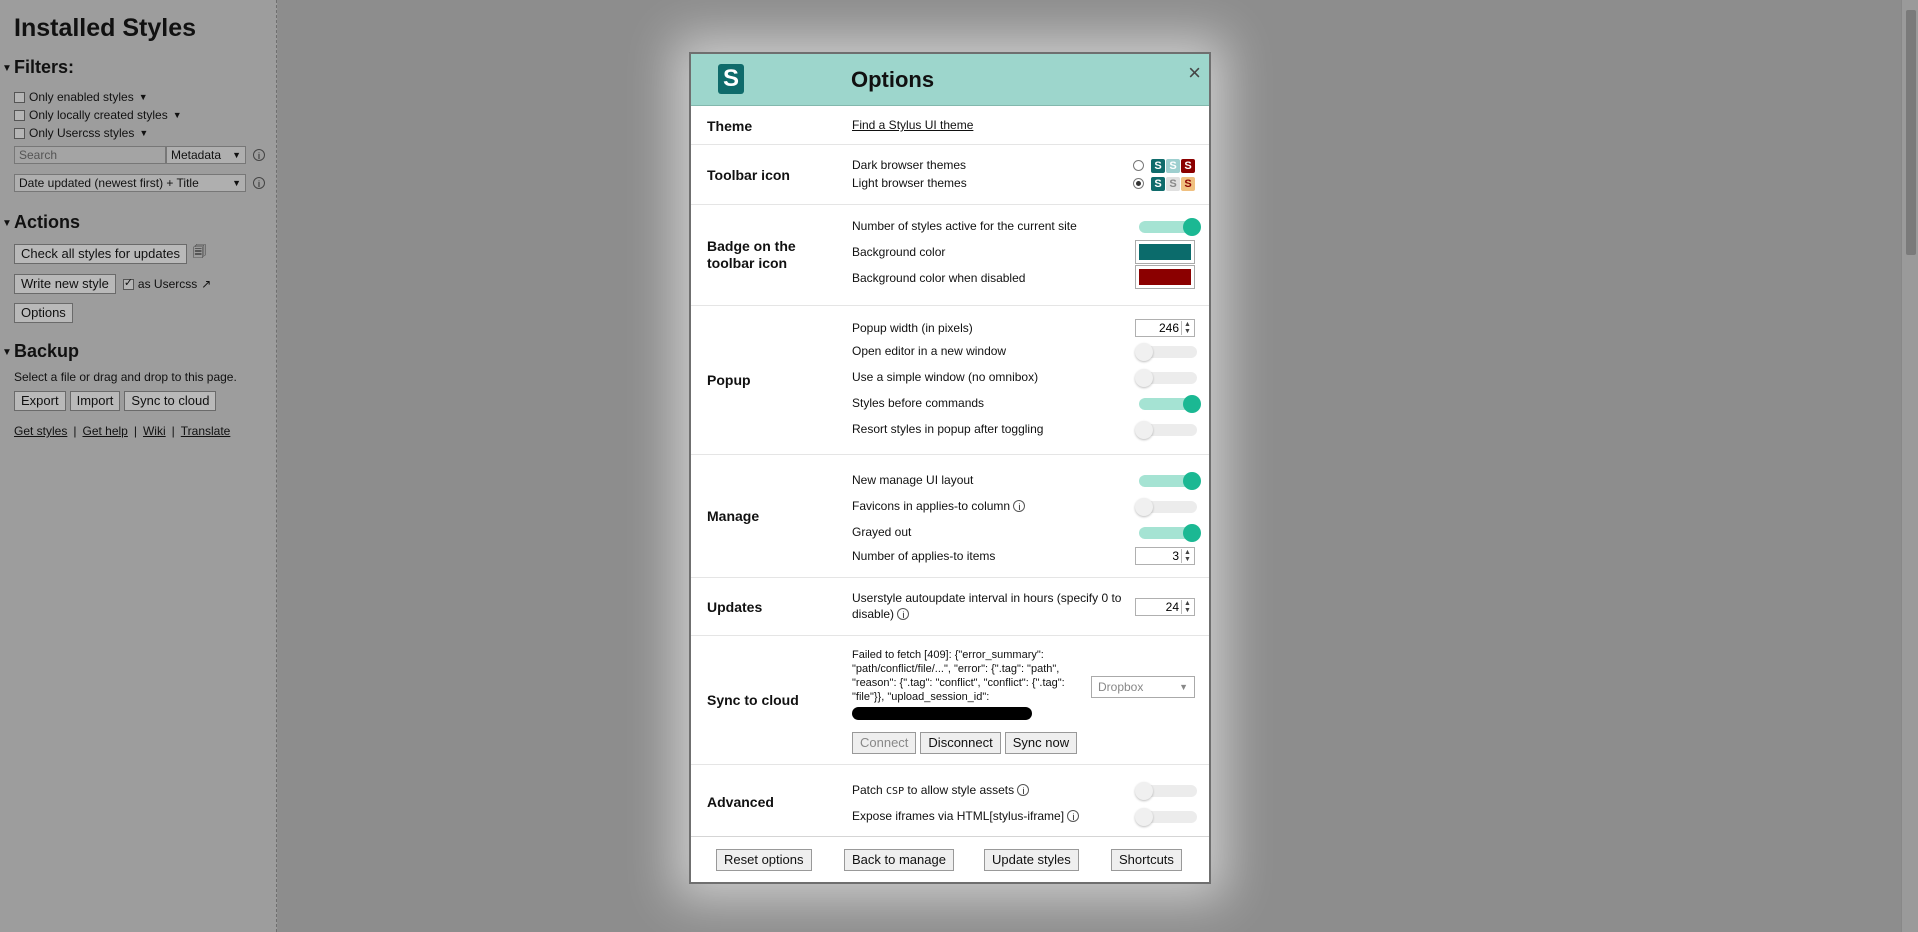 This screenshot has width=1918, height=932. Describe the element at coordinates (939, 506) in the screenshot. I see `favicons-label: Favicons in applies-to column i` at that location.